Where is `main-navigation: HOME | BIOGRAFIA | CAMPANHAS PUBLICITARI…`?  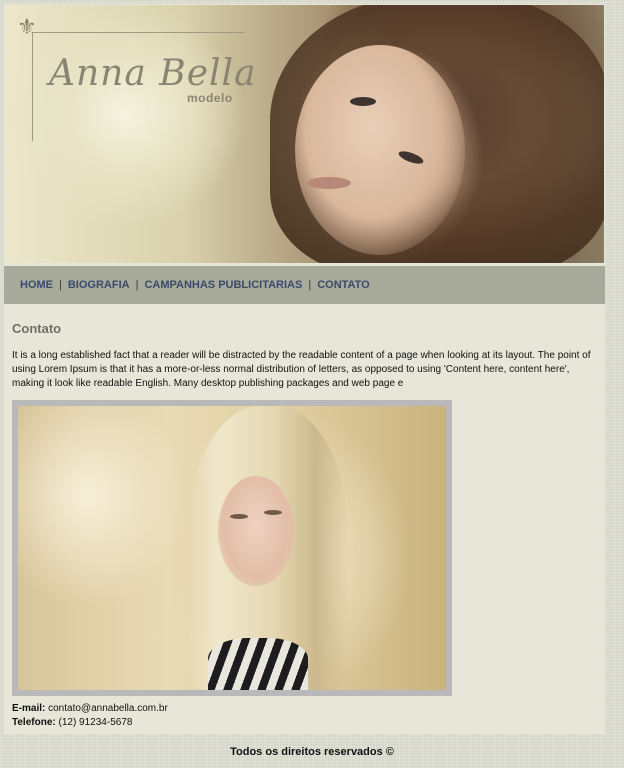
main-navigation: HOME | BIOGRAFIA | CAMPANHAS PUBLICITARI… is located at coordinates (304, 285).